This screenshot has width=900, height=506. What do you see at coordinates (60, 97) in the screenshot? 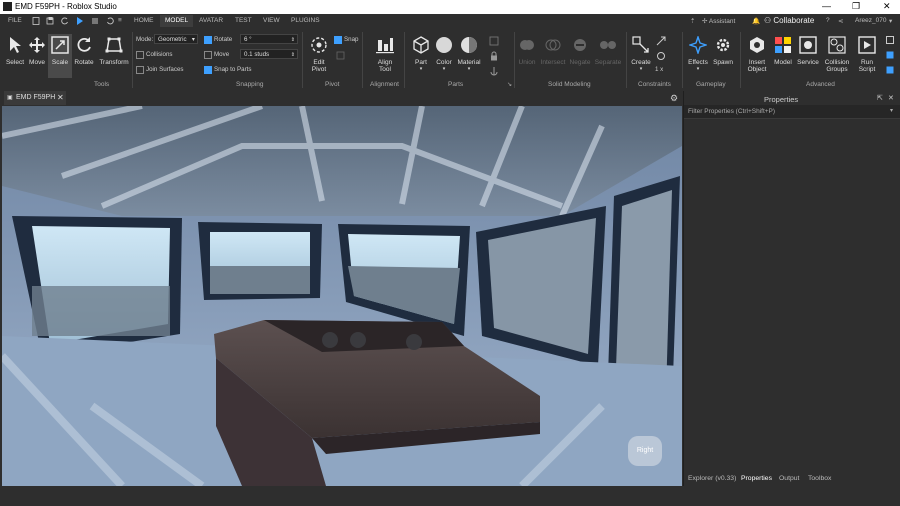
I see `close-tab-icon: ✕` at bounding box center [60, 97].